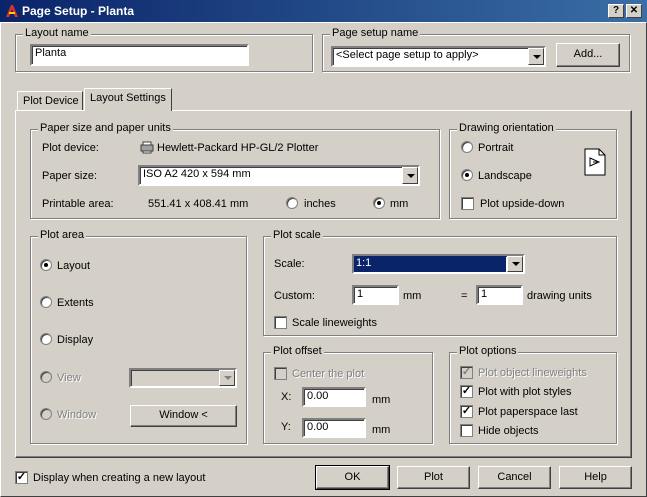  I want to click on paperspace-last-label: Plot paperspace last, so click(528, 412).